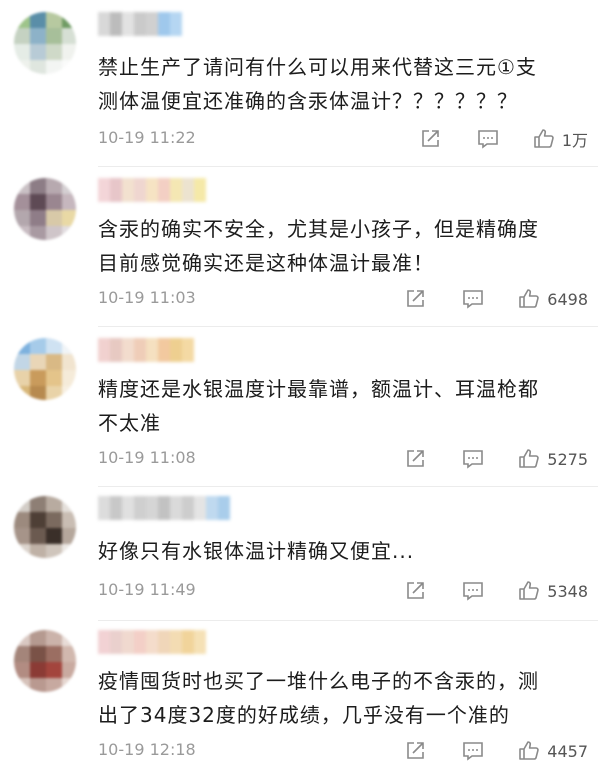  Describe the element at coordinates (495, 299) in the screenshot. I see `comment-actions: 6498` at that location.